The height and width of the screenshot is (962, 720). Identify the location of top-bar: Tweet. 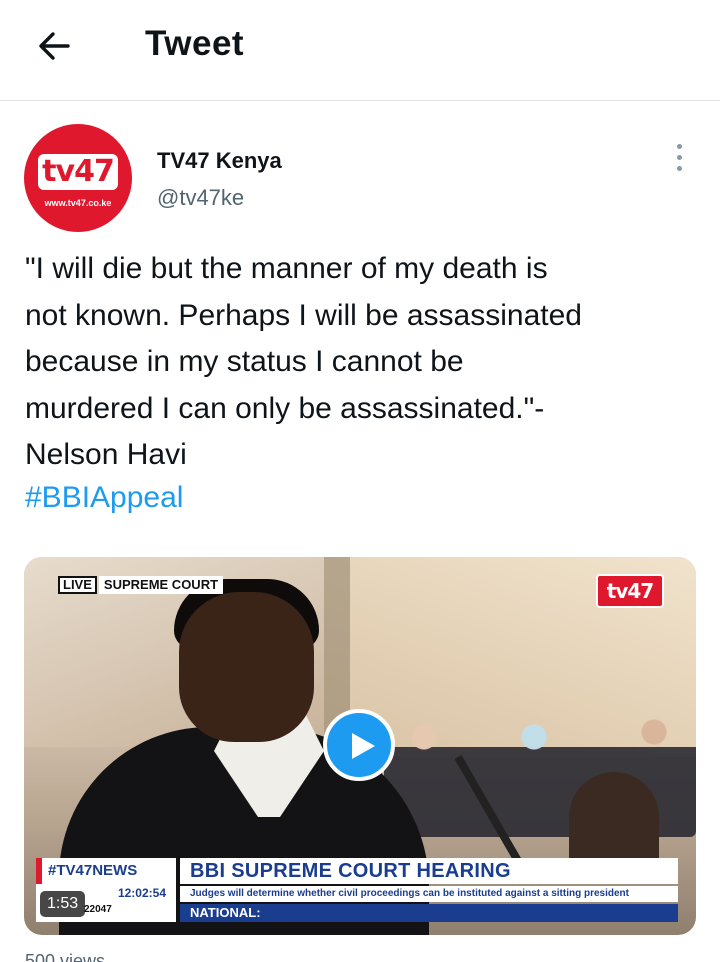
(360, 50).